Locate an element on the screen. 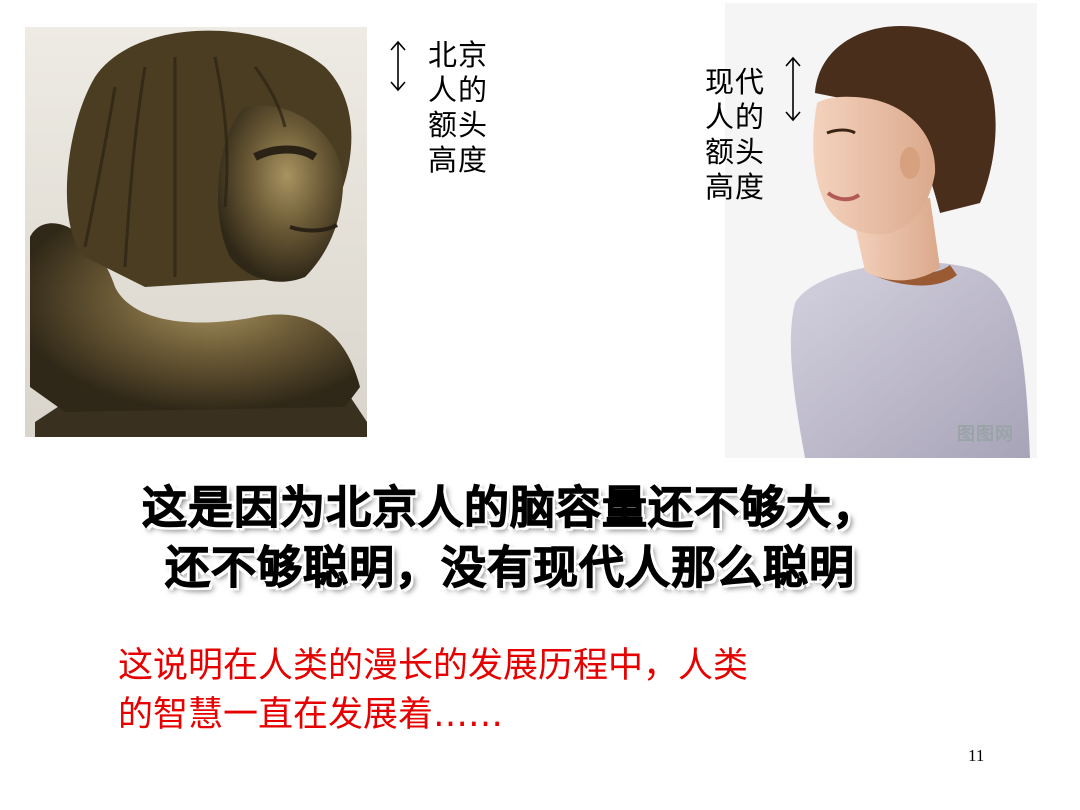 This screenshot has height=810, width=1080. headline-line-2: 还不够聪明，没有现代人那么聪明 is located at coordinates (509, 568).